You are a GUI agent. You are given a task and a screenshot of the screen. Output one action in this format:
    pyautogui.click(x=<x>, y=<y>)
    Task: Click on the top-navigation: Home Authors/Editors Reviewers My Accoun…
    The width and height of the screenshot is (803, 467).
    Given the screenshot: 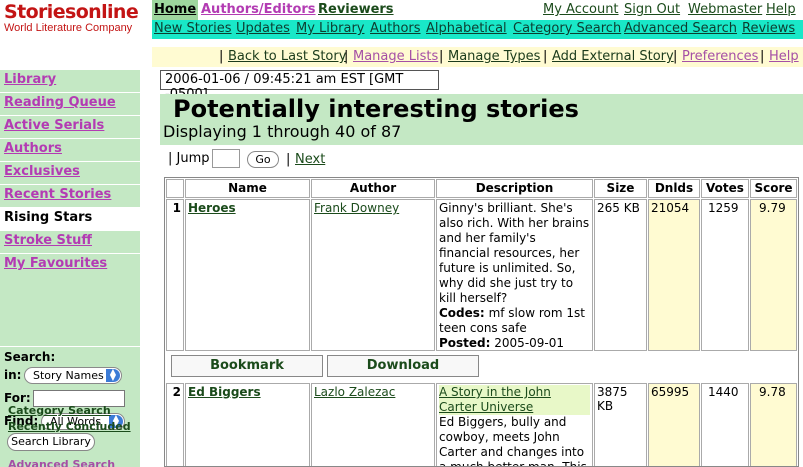 What is the action you would take?
    pyautogui.click(x=477, y=20)
    